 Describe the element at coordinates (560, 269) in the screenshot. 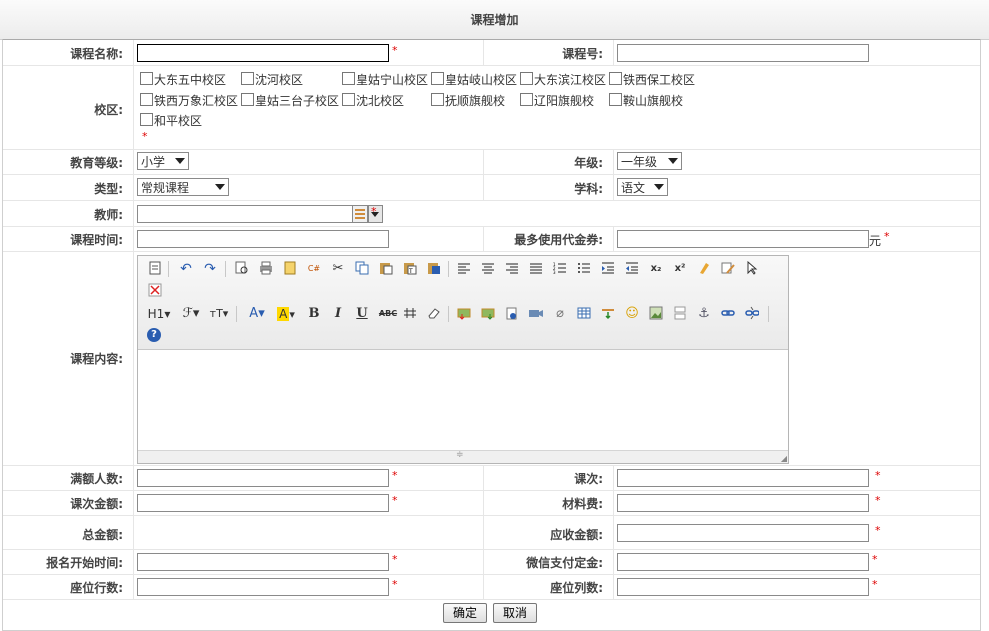

I see `ordered-list-icon: 123` at that location.